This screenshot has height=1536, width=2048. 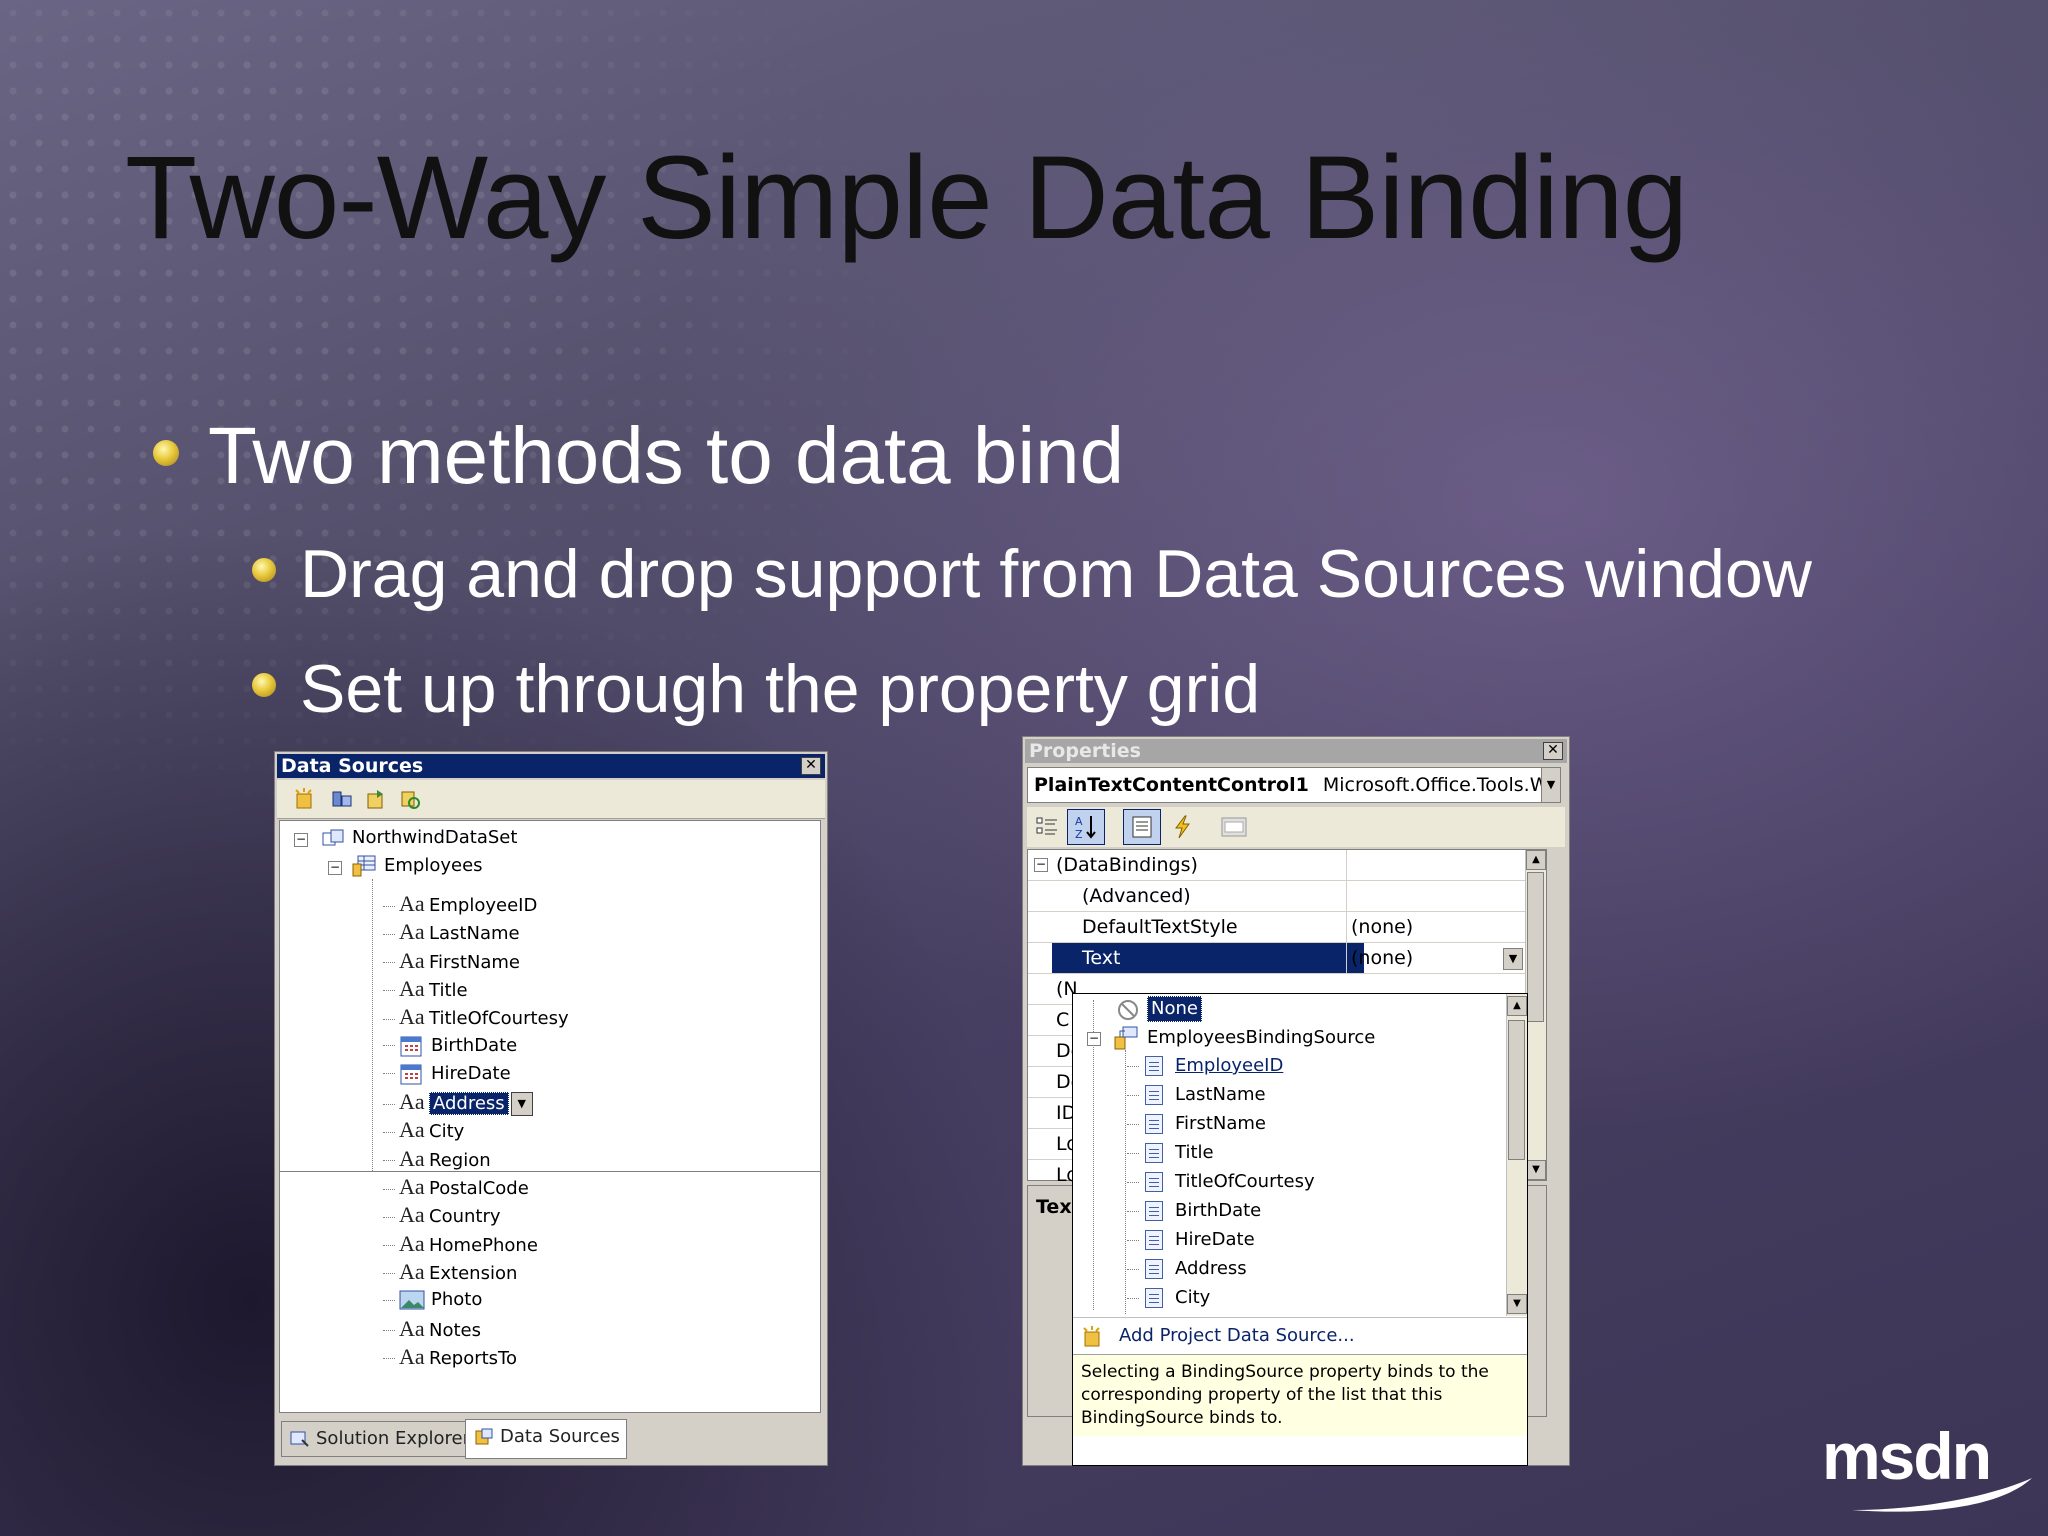 What do you see at coordinates (1182, 827) in the screenshot?
I see `events-icon` at bounding box center [1182, 827].